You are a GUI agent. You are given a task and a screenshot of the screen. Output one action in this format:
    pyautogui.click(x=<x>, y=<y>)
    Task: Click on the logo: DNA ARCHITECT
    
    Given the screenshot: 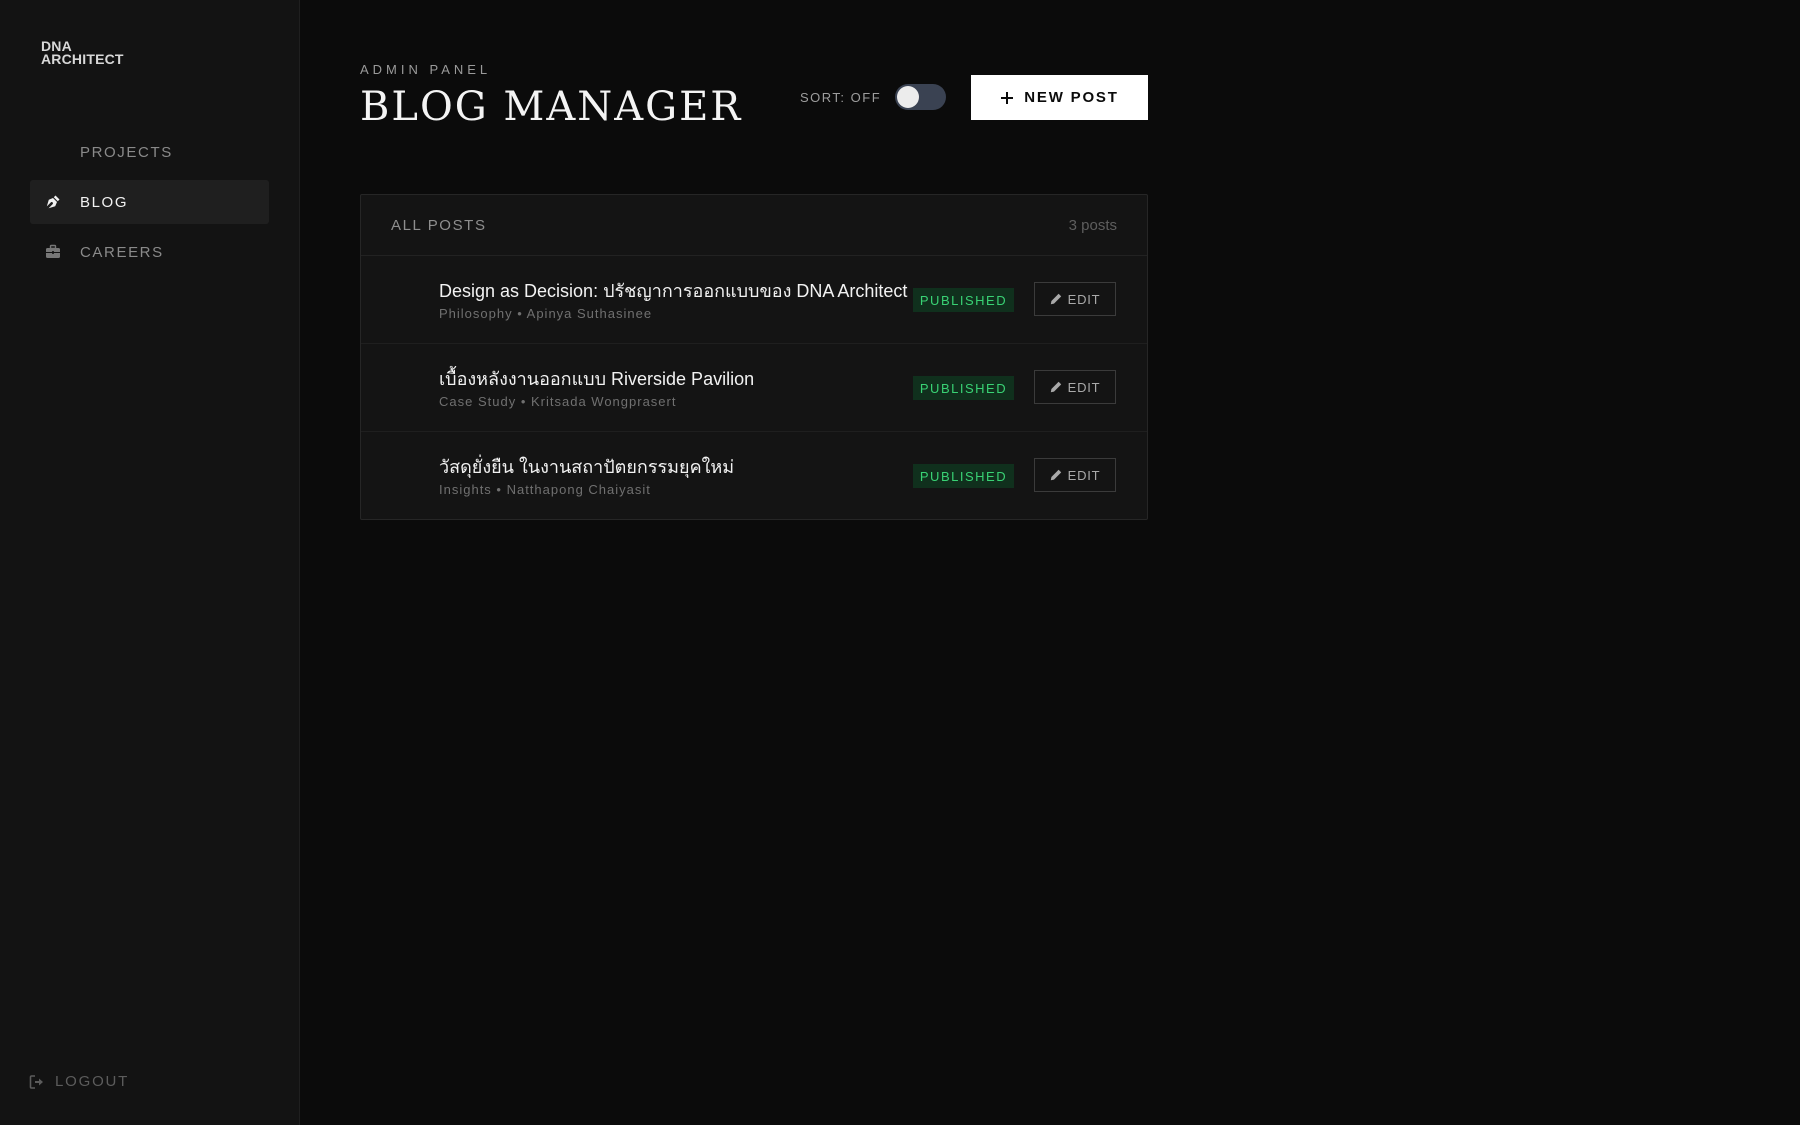 What is the action you would take?
    pyautogui.click(x=82, y=53)
    